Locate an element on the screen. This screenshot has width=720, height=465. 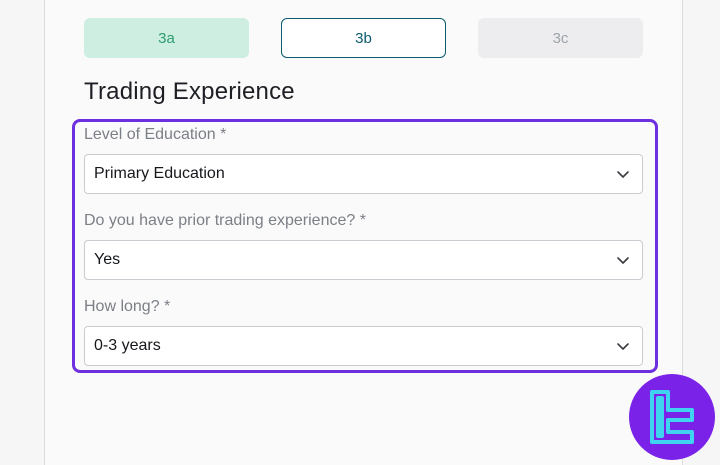
education-label: Level of Education * is located at coordinates (155, 134).